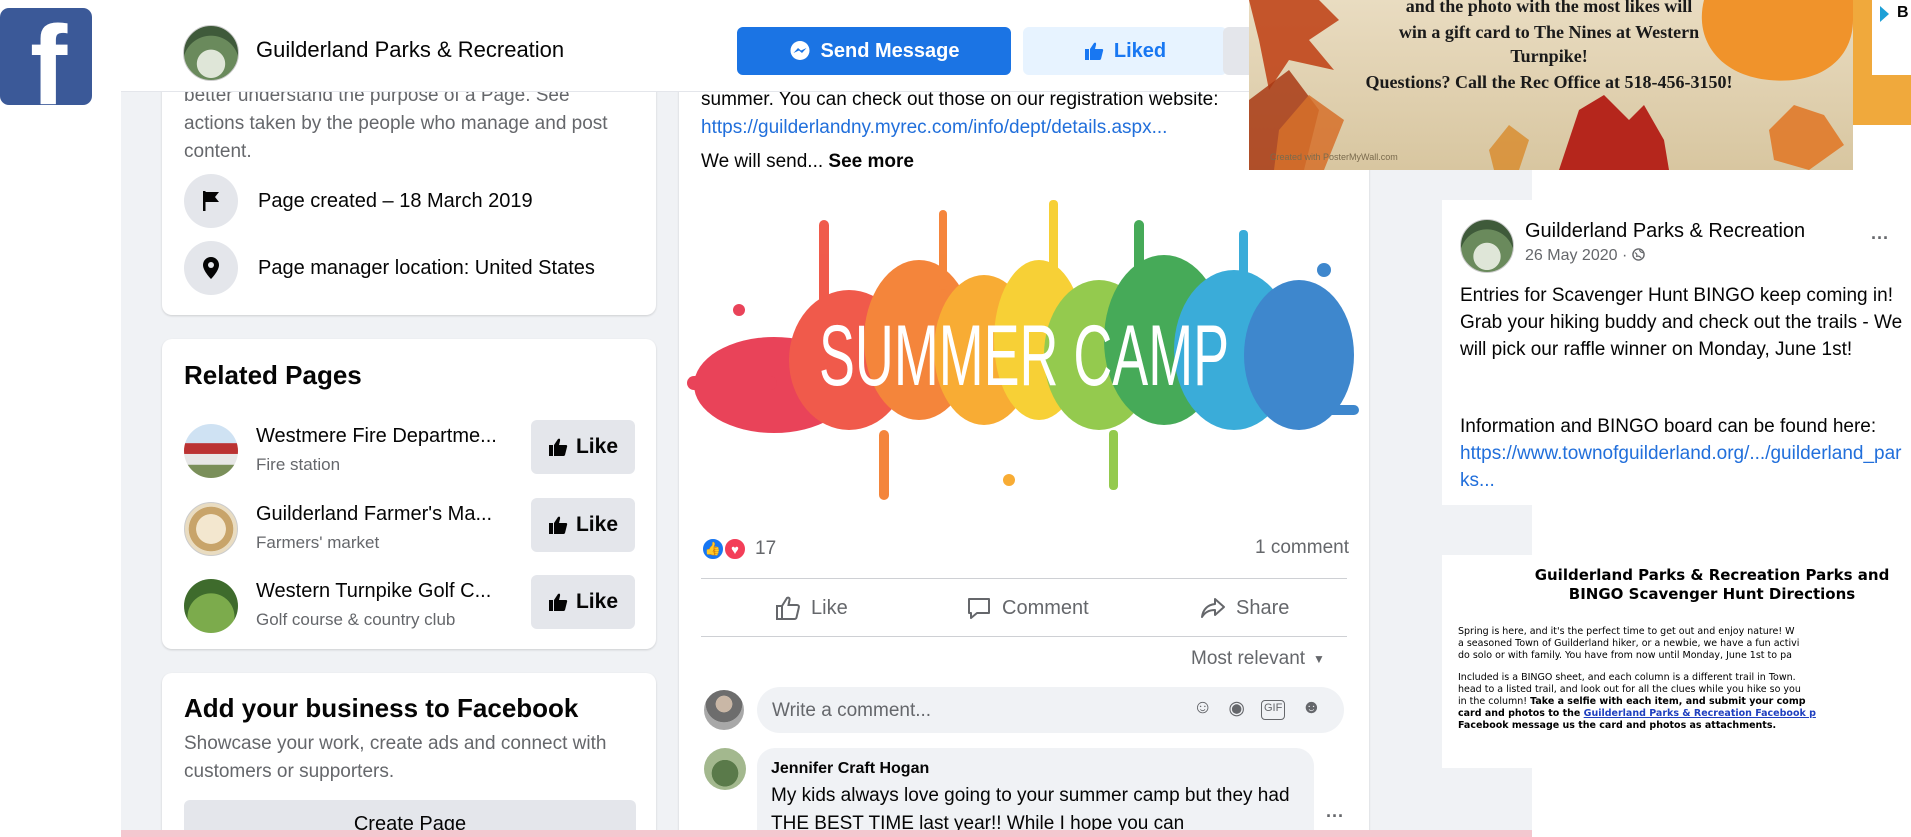 The height and width of the screenshot is (837, 1911). I want to click on top-right-letter: B, so click(1903, 12).